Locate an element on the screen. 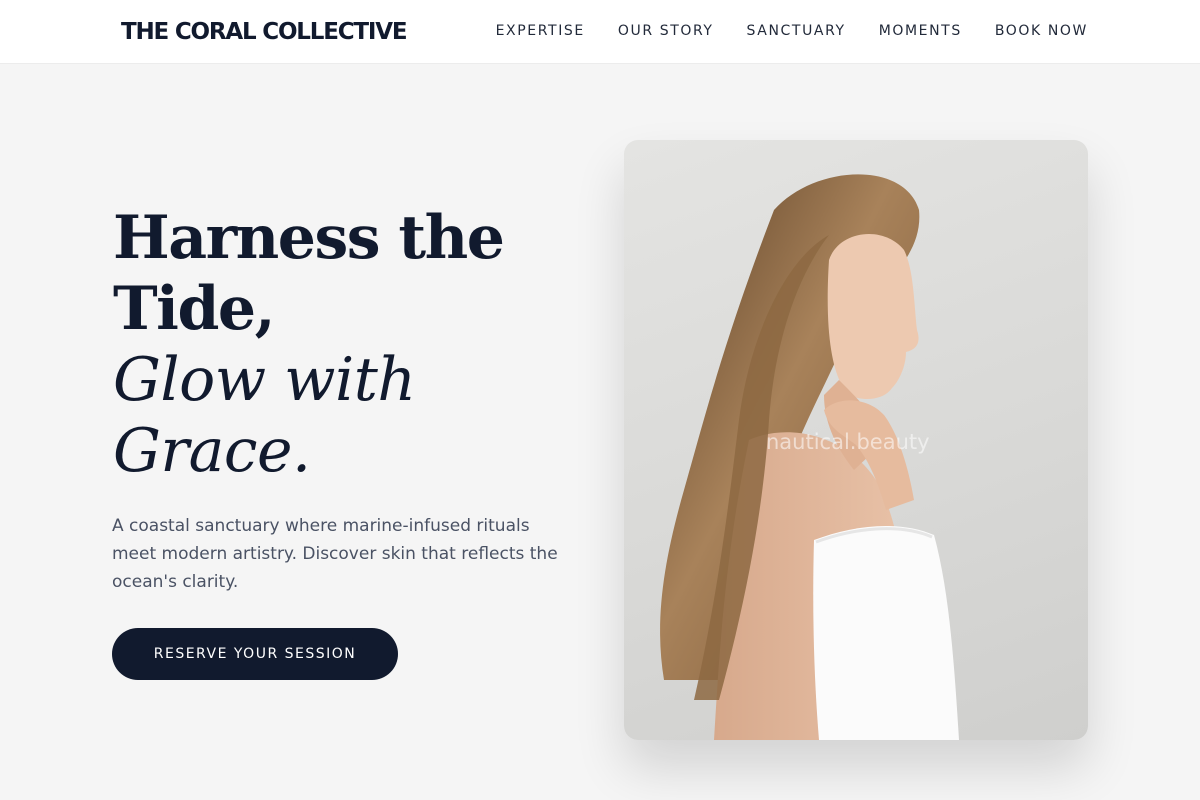 The height and width of the screenshot is (800, 1200). headline-line-1: Harness the is located at coordinates (309, 238).